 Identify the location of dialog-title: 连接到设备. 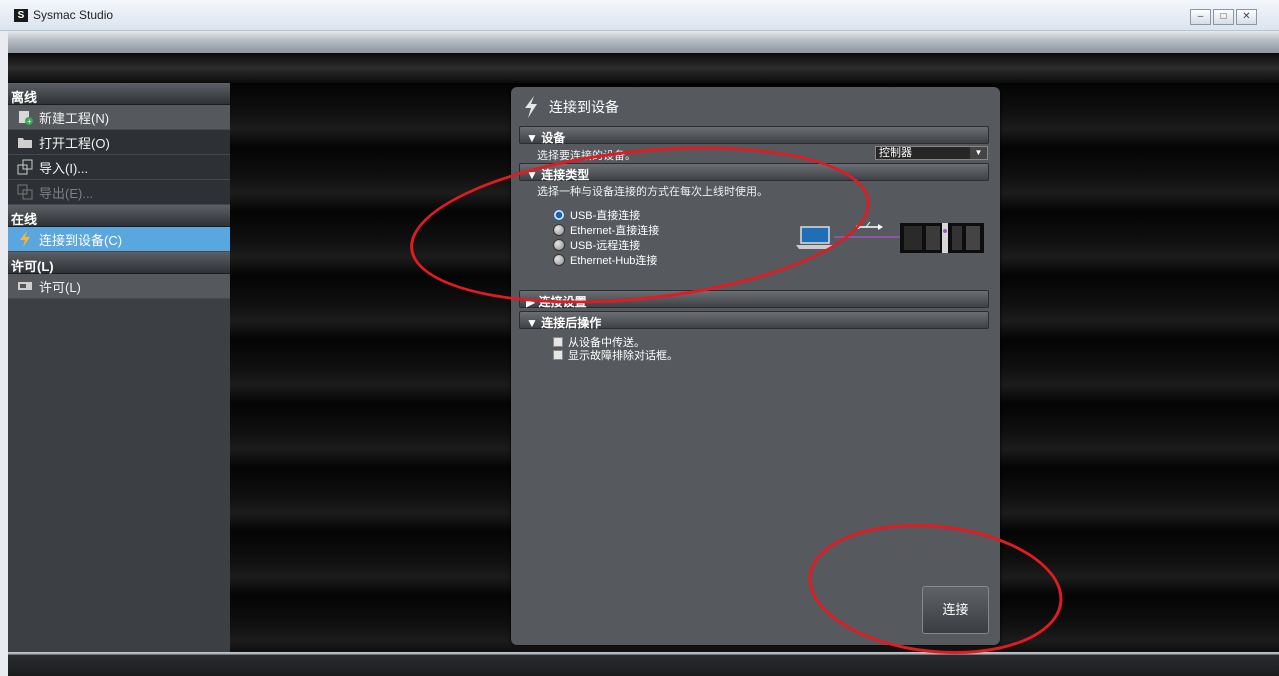
(570, 107).